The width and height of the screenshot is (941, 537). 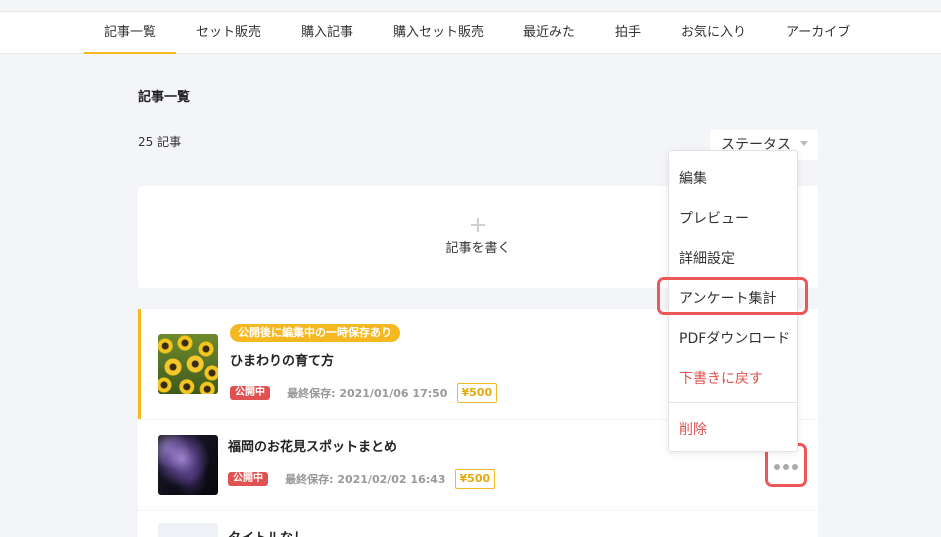 I want to click on article-meta: 公開中 最終保存: 2021/02/02 16:43 ¥500, so click(x=362, y=478).